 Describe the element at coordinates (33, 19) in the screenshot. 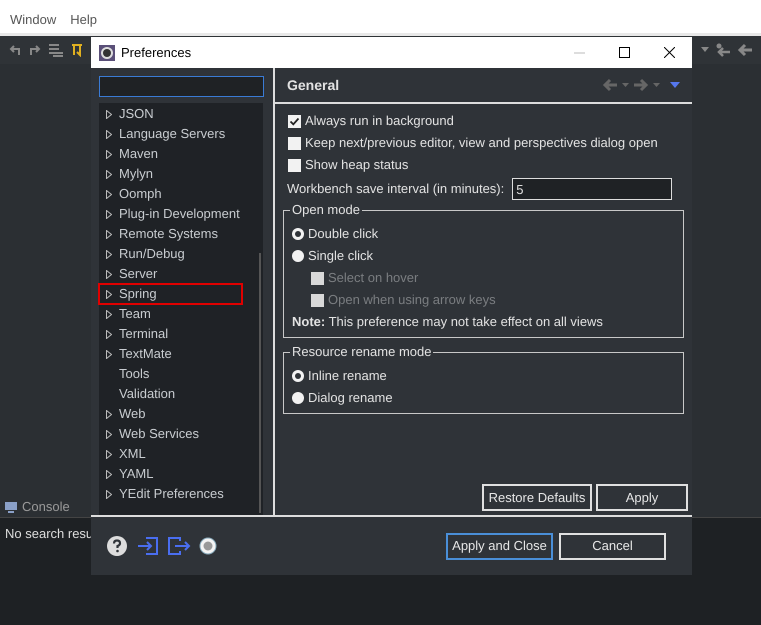

I see `menu-item: Window` at that location.